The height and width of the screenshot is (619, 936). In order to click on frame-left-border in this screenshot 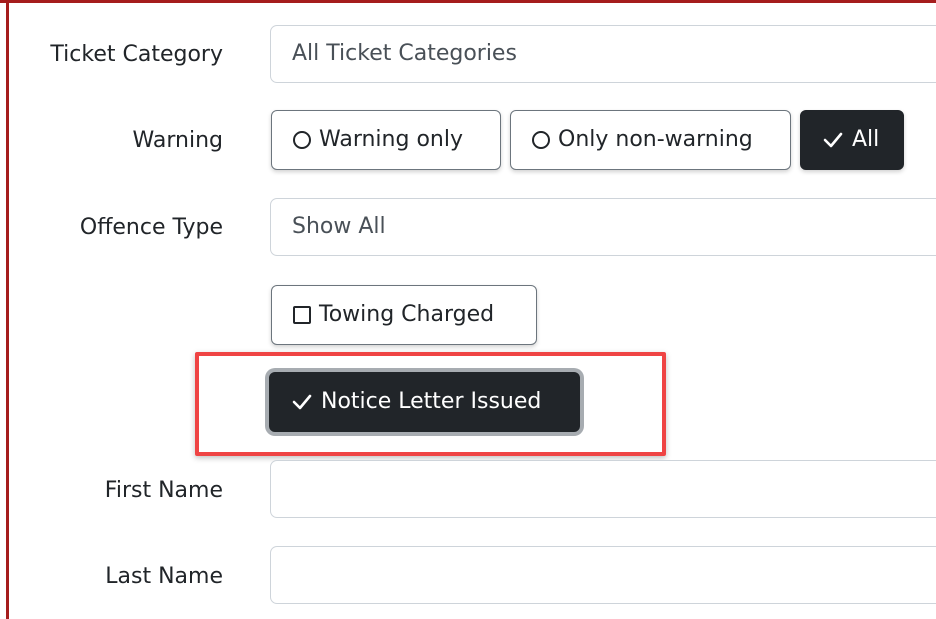, I will do `click(7, 309)`.